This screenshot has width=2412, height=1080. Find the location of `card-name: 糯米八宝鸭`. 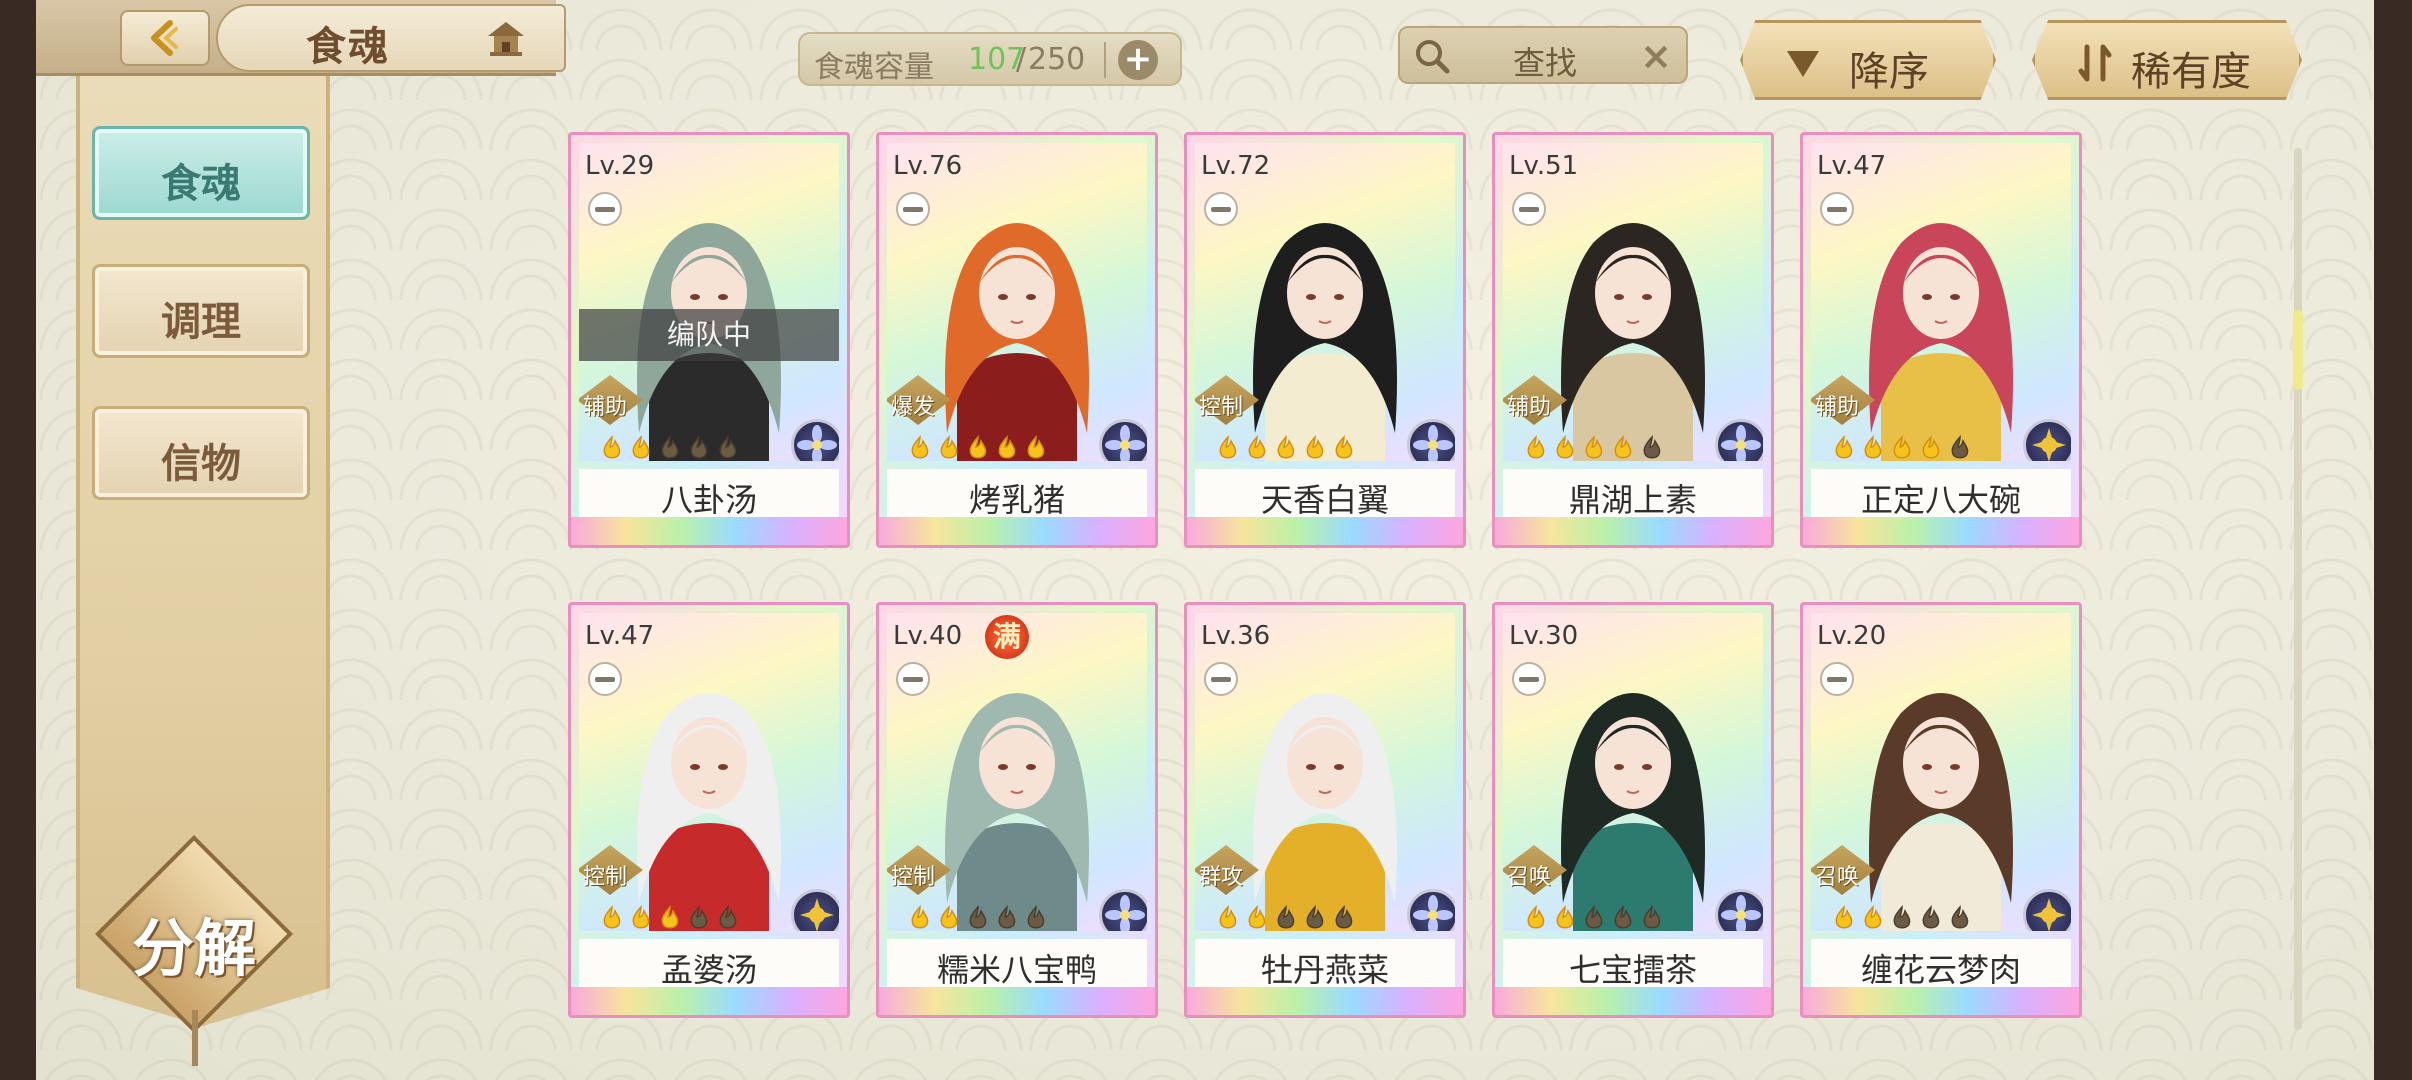

card-name: 糯米八宝鸭 is located at coordinates (1016, 970).